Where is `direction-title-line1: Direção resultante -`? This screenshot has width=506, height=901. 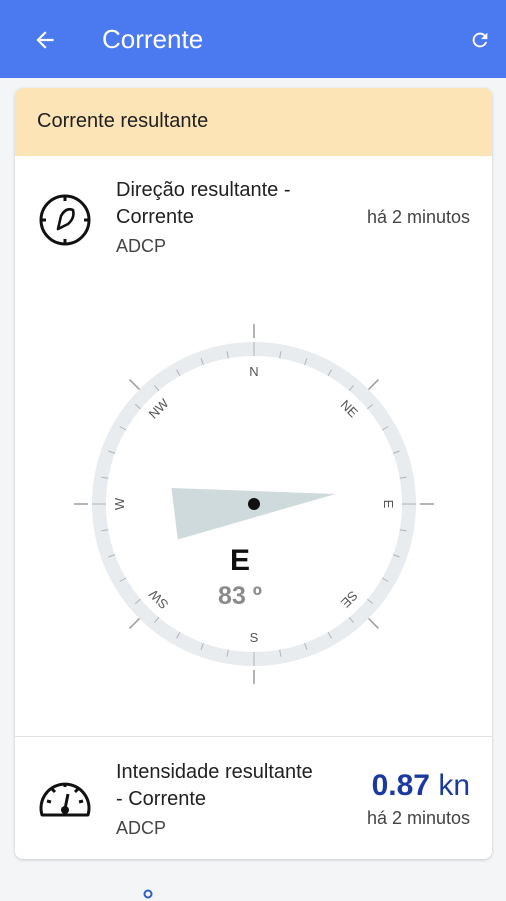 direction-title-line1: Direção resultante - is located at coordinates (203, 190).